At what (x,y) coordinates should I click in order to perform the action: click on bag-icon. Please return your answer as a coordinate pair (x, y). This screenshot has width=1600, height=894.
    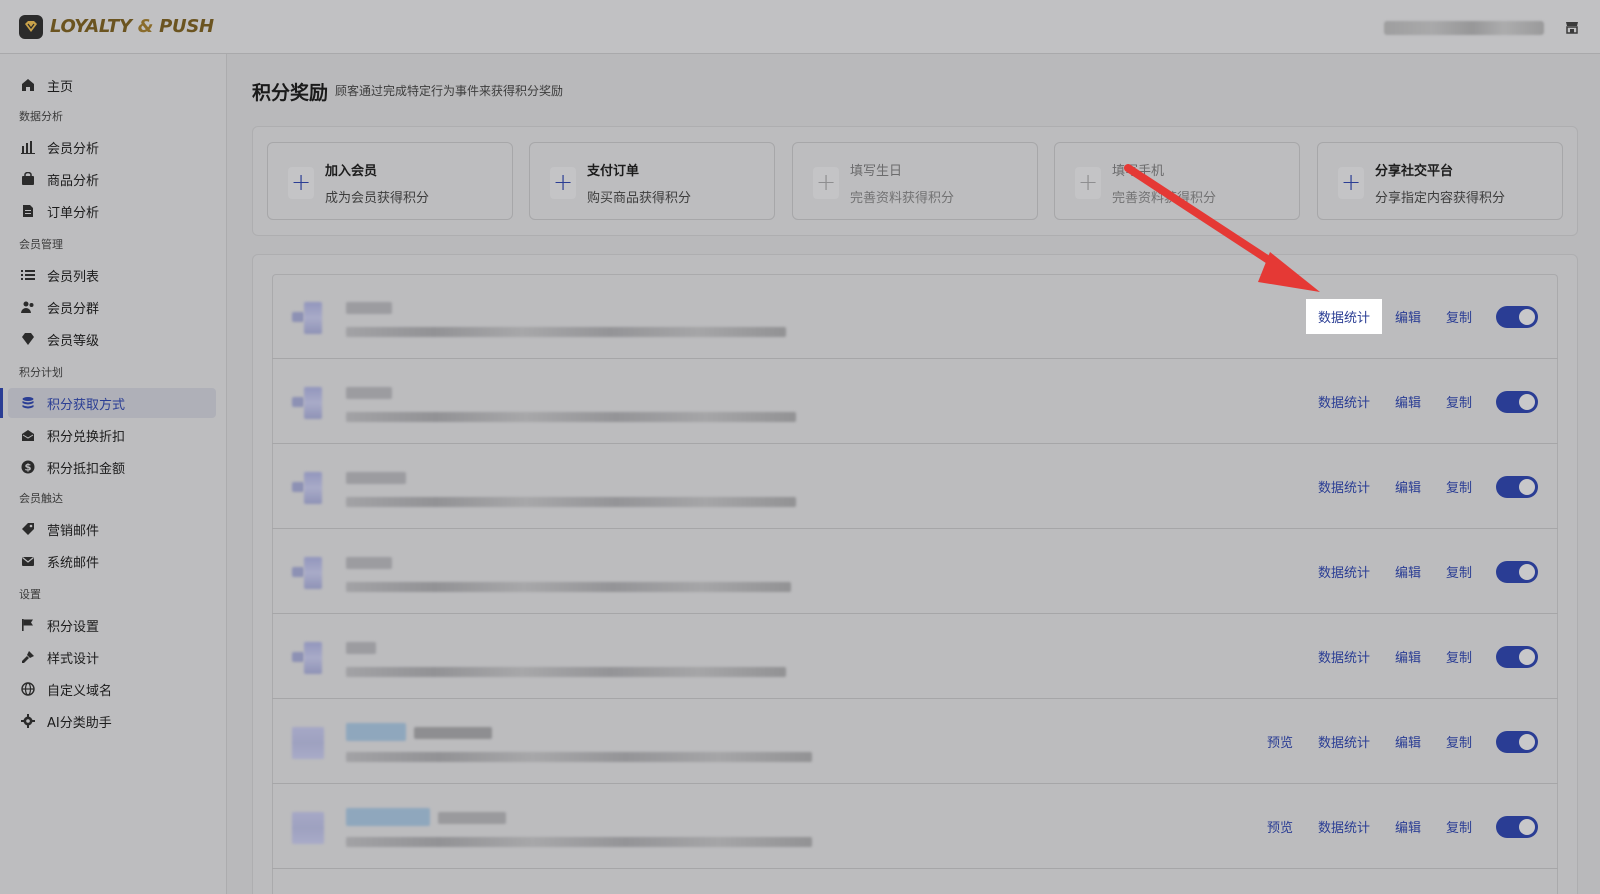
    Looking at the image, I should click on (28, 179).